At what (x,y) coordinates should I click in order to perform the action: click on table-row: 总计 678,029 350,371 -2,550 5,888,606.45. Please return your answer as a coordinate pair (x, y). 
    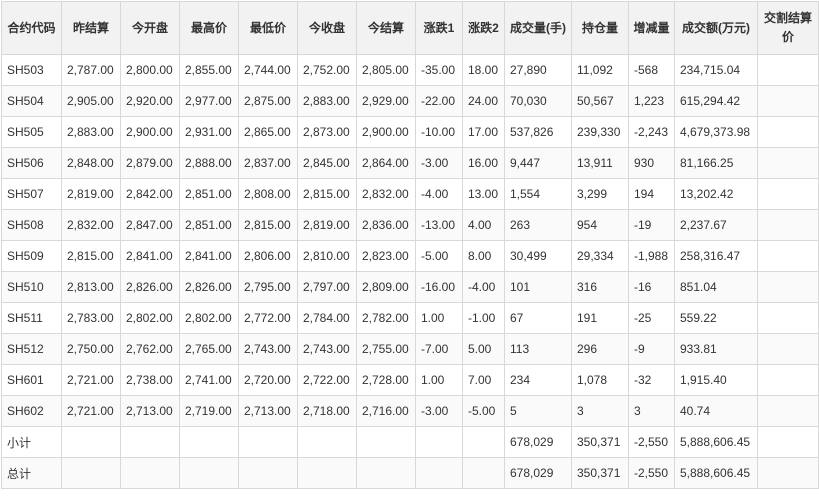
    Looking at the image, I should click on (410, 473).